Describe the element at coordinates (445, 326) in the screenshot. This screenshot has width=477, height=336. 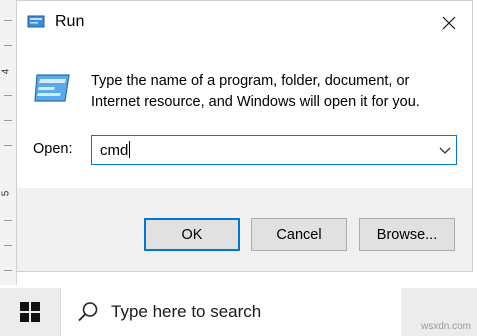
I see `watermark: wsxdn.com` at that location.